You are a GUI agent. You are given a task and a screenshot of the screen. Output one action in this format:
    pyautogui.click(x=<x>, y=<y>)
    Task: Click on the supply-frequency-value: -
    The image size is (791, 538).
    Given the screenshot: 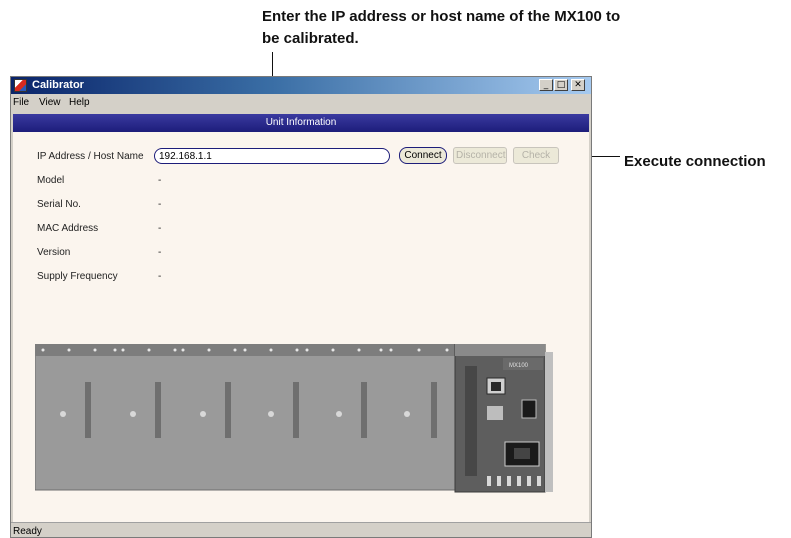 What is the action you would take?
    pyautogui.click(x=160, y=276)
    